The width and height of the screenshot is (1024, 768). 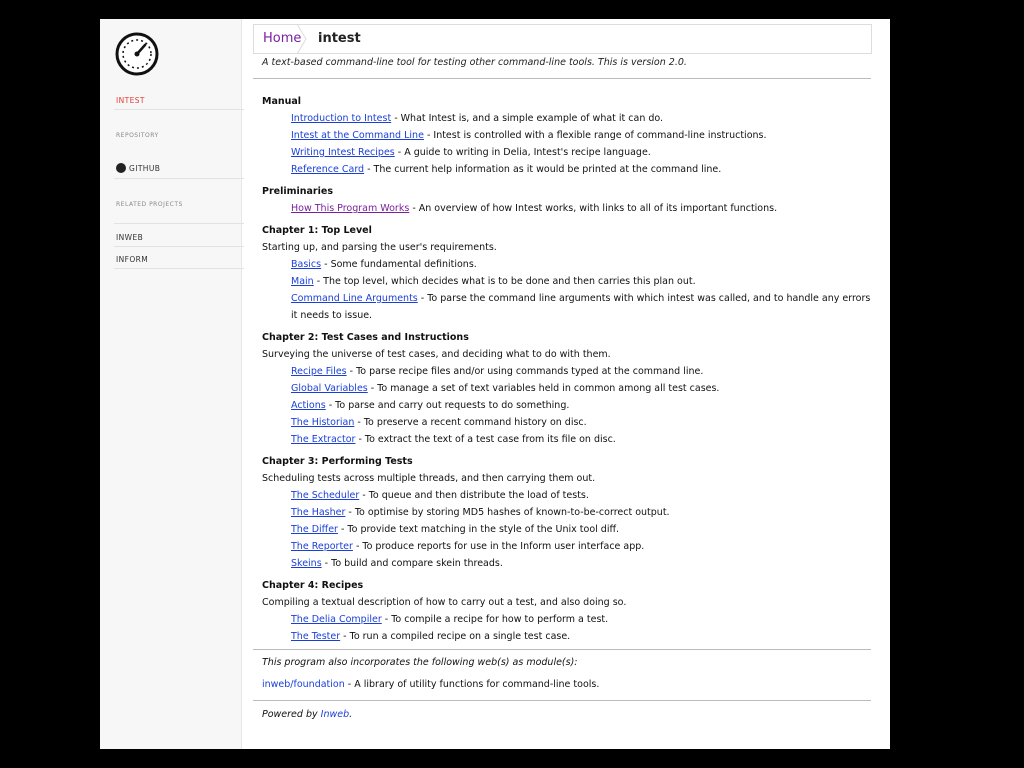 What do you see at coordinates (180, 259) in the screenshot?
I see `sidebar-item-inform: INFORM` at bounding box center [180, 259].